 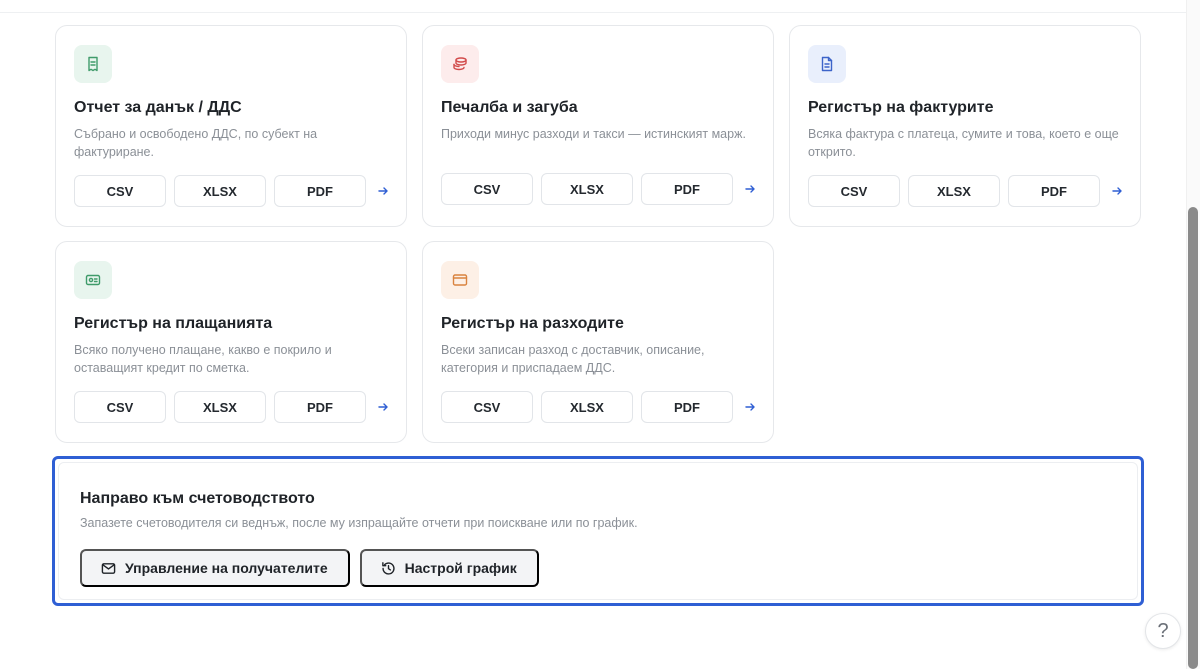 What do you see at coordinates (93, 280) in the screenshot?
I see `payment-icon` at bounding box center [93, 280].